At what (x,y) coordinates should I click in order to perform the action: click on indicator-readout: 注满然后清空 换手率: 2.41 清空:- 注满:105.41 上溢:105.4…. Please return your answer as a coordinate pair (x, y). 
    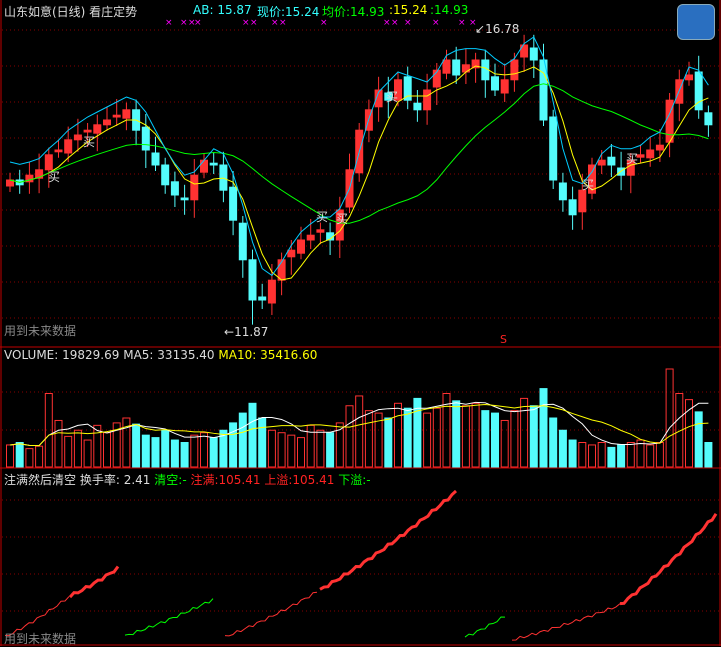
    Looking at the image, I should click on (187, 479).